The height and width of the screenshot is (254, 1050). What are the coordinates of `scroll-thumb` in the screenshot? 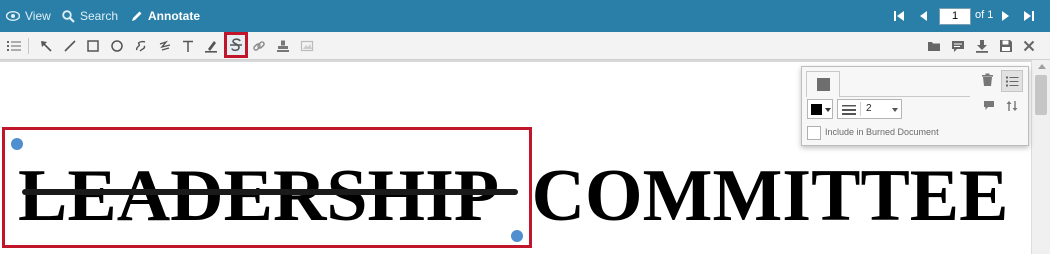 It's located at (1041, 95).